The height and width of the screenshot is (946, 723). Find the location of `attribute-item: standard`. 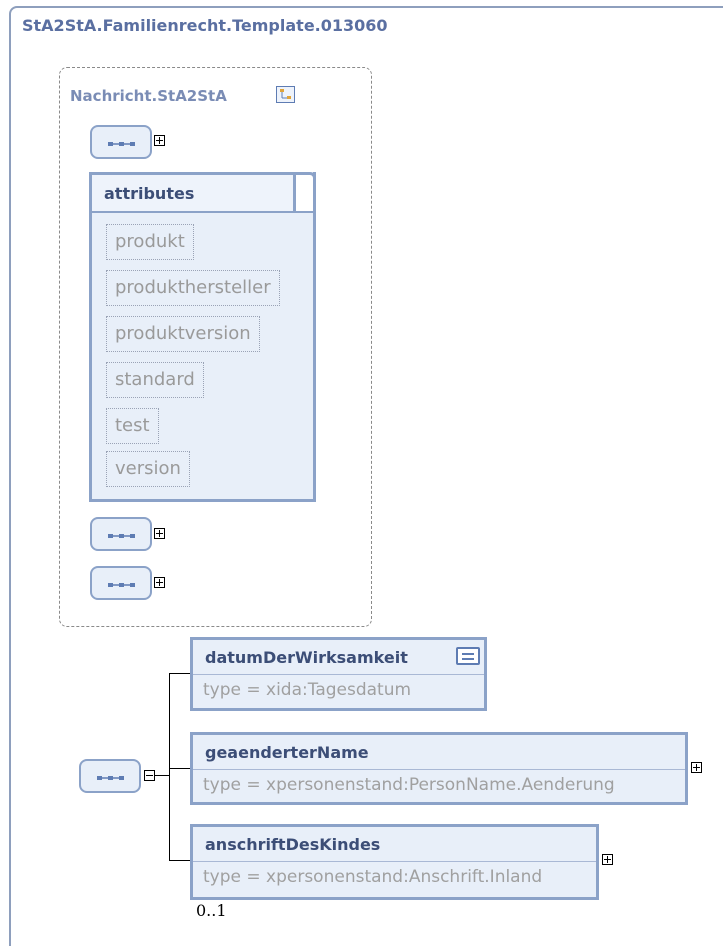

attribute-item: standard is located at coordinates (155, 380).